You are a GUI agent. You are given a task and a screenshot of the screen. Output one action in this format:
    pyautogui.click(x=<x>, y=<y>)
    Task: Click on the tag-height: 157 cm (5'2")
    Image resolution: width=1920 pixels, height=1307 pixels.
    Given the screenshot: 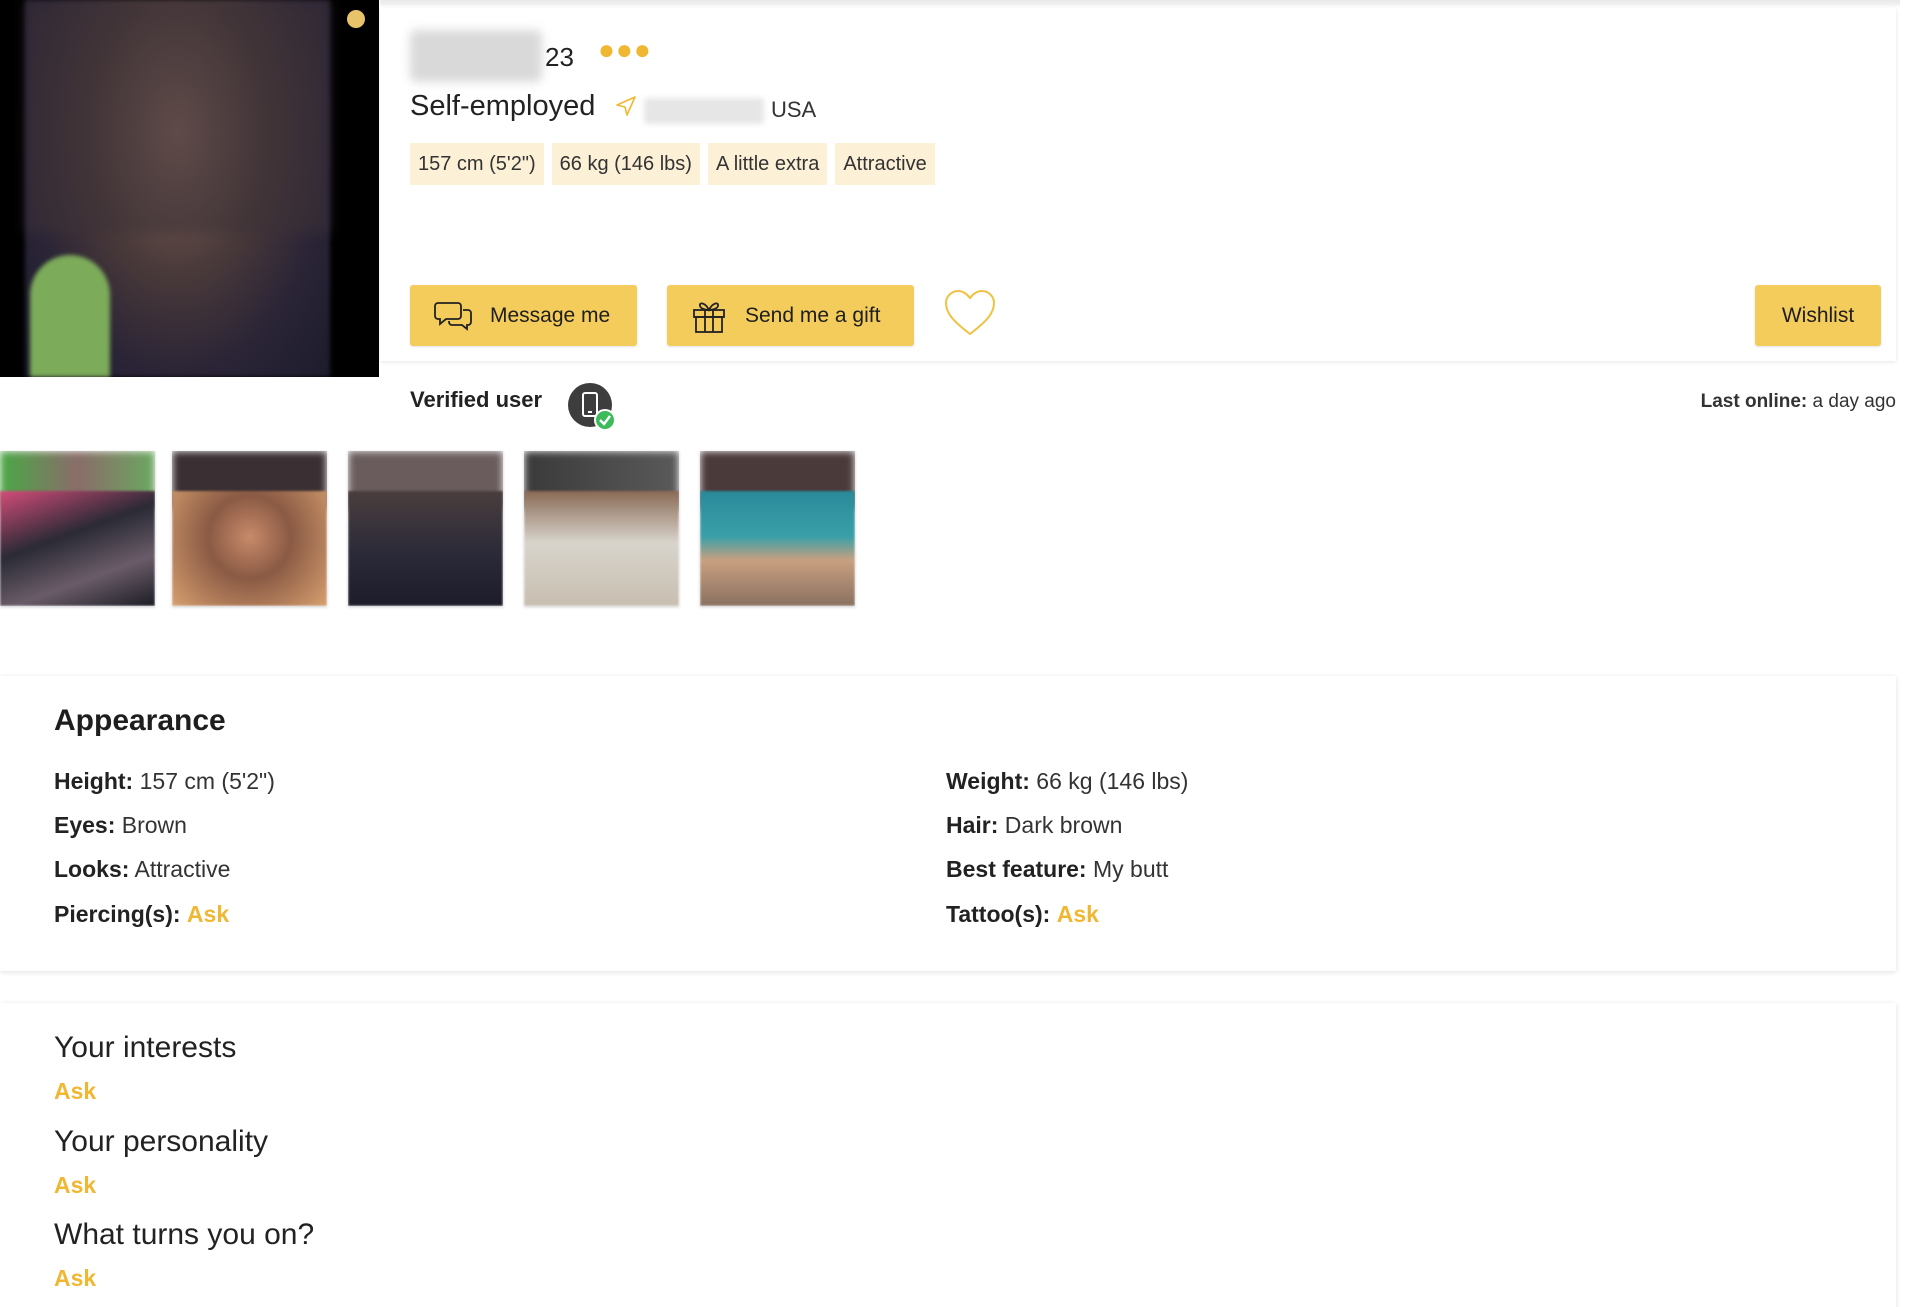 What is the action you would take?
    pyautogui.click(x=477, y=164)
    